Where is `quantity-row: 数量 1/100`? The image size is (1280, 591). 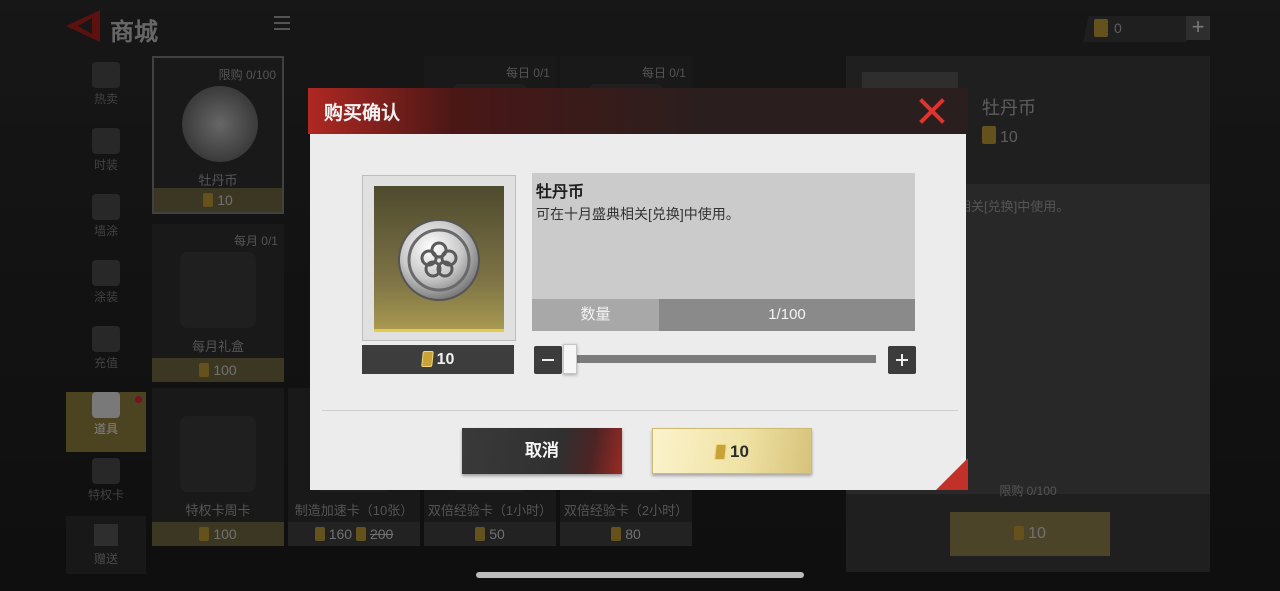 quantity-row: 数量 1/100 is located at coordinates (723, 315).